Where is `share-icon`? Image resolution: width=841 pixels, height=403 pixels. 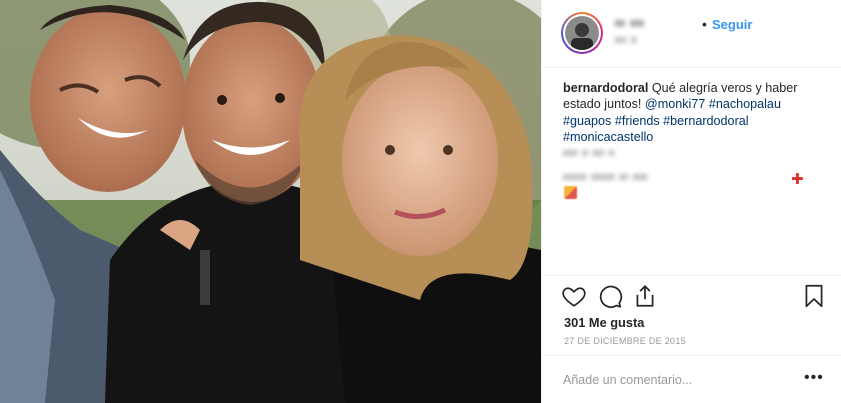 share-icon is located at coordinates (645, 296).